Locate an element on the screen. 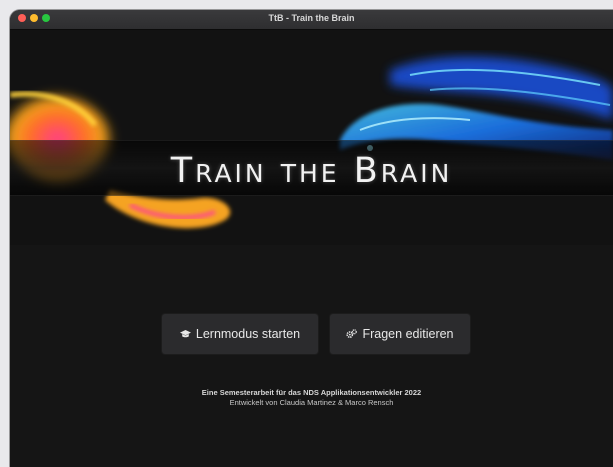 This screenshot has width=613, height=467. start-learn-mode-button: Lernmodus starten is located at coordinates (240, 334).